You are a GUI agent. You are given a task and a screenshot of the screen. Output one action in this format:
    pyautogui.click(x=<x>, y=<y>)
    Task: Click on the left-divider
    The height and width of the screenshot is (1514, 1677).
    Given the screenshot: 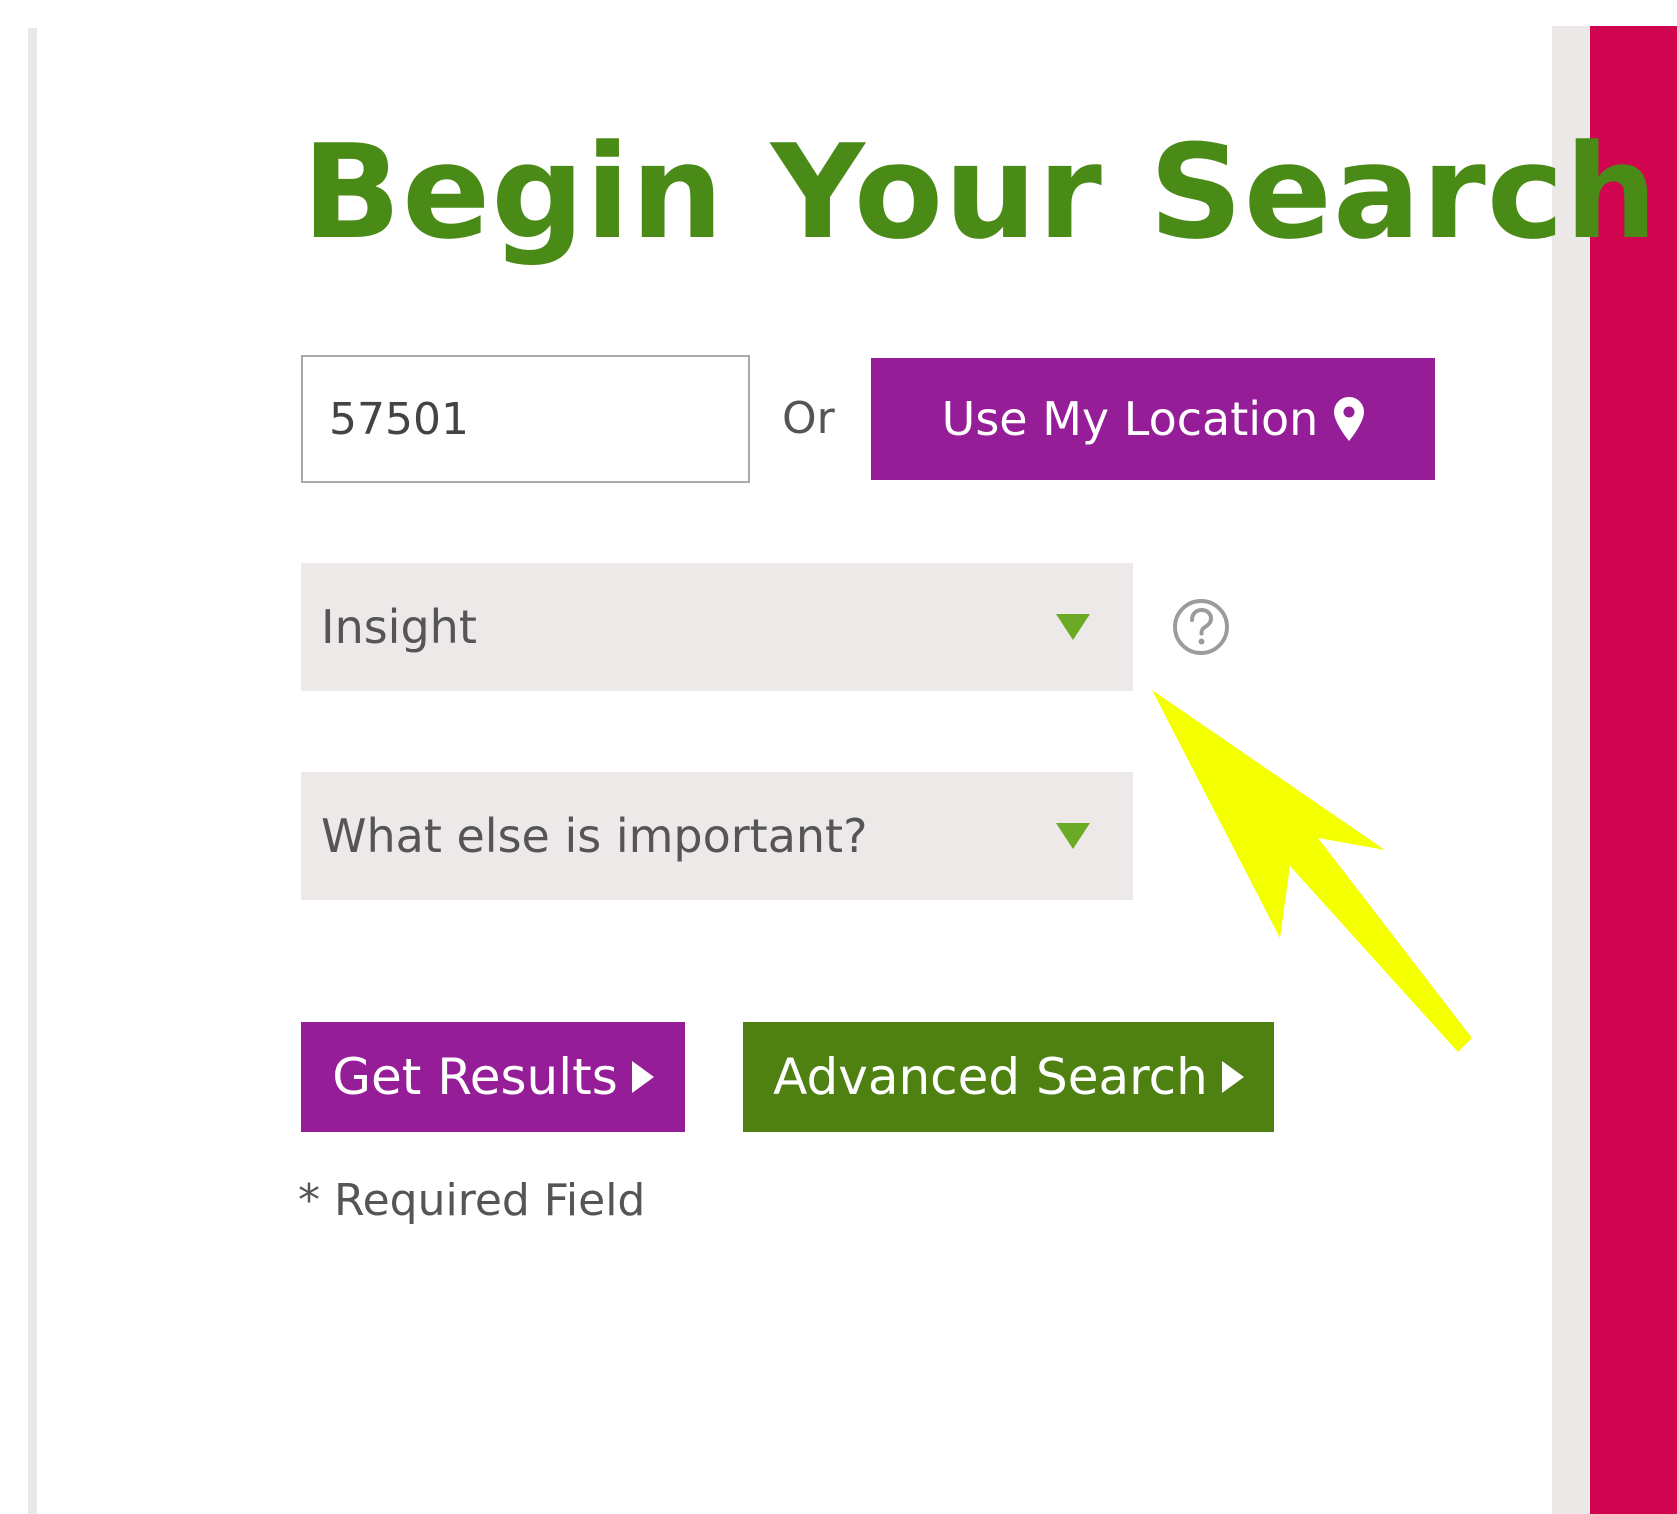 What is the action you would take?
    pyautogui.click(x=32, y=771)
    